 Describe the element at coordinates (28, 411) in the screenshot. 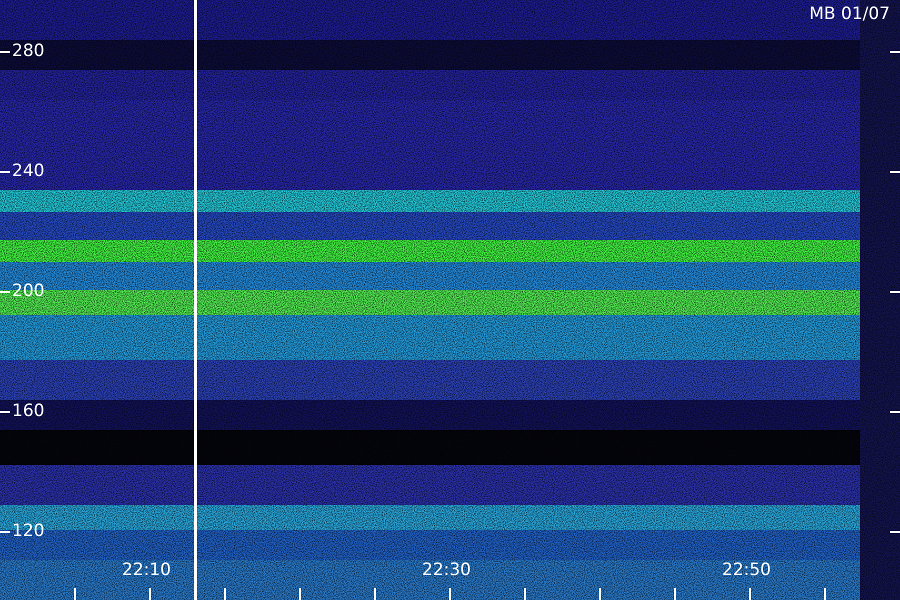

I see `y-axis-label: 160` at that location.